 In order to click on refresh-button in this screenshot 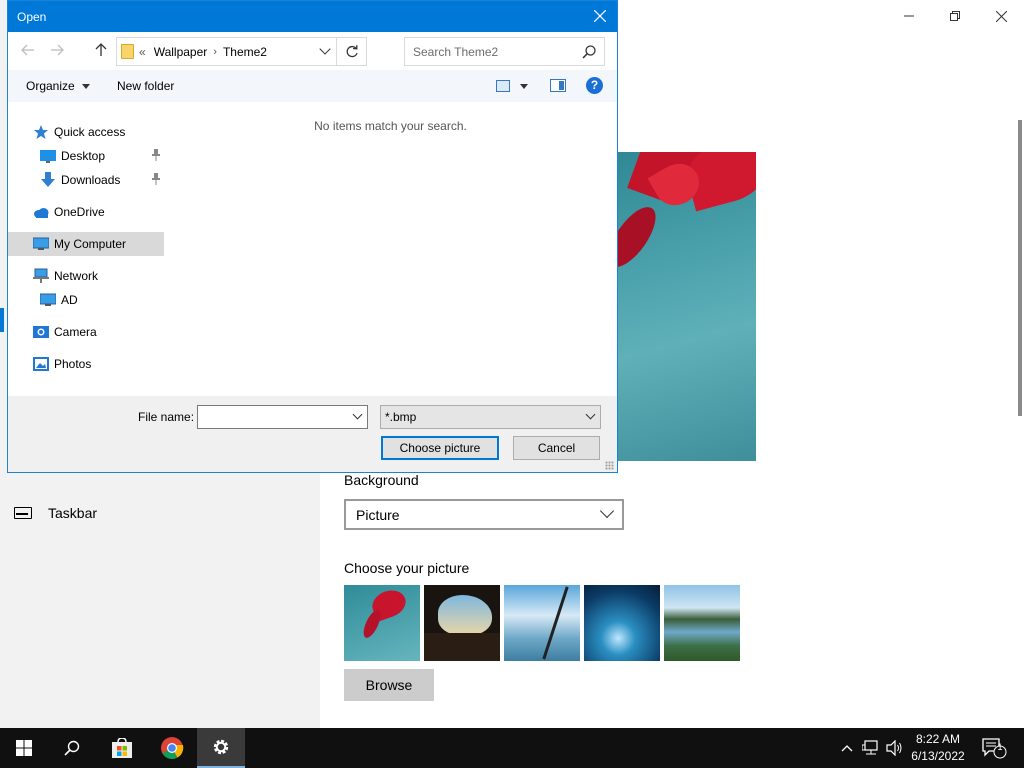, I will do `click(351, 51)`.